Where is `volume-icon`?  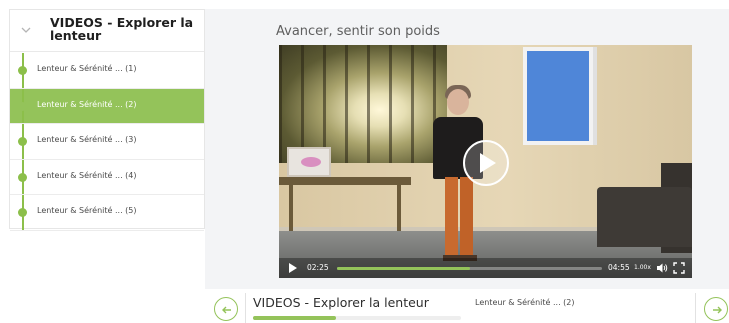 volume-icon is located at coordinates (662, 268).